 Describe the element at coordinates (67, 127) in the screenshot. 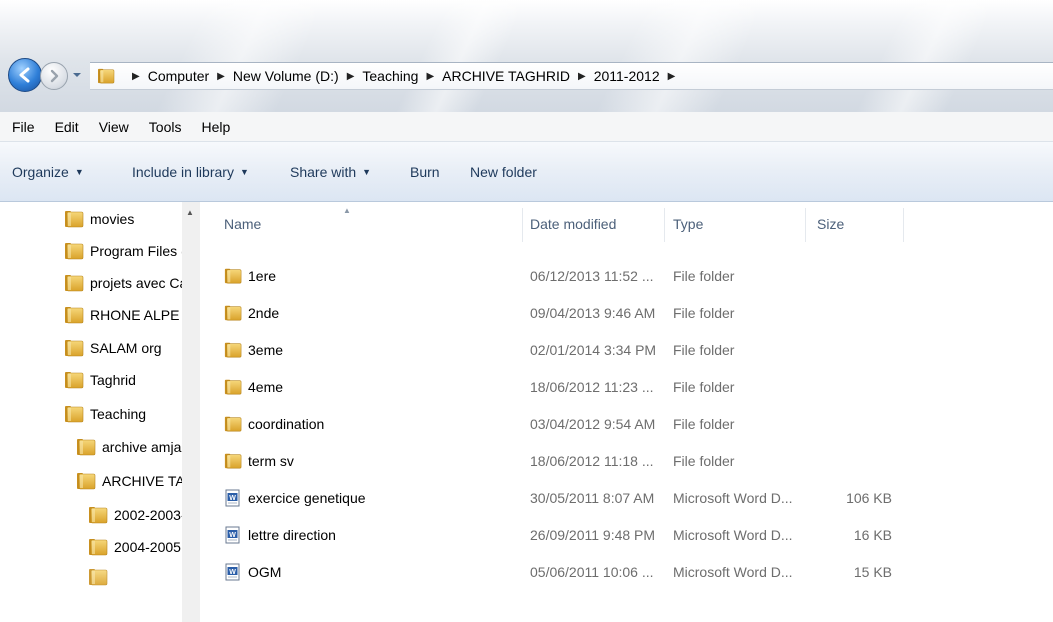

I see `menu-edit: Edit` at that location.